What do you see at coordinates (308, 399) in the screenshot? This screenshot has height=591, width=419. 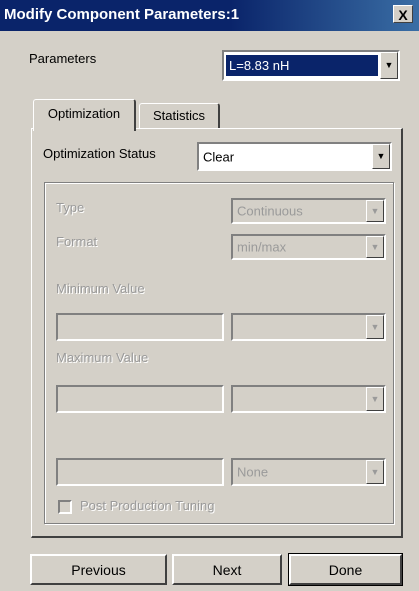 I see `maximum-value-unit-select: ▼` at bounding box center [308, 399].